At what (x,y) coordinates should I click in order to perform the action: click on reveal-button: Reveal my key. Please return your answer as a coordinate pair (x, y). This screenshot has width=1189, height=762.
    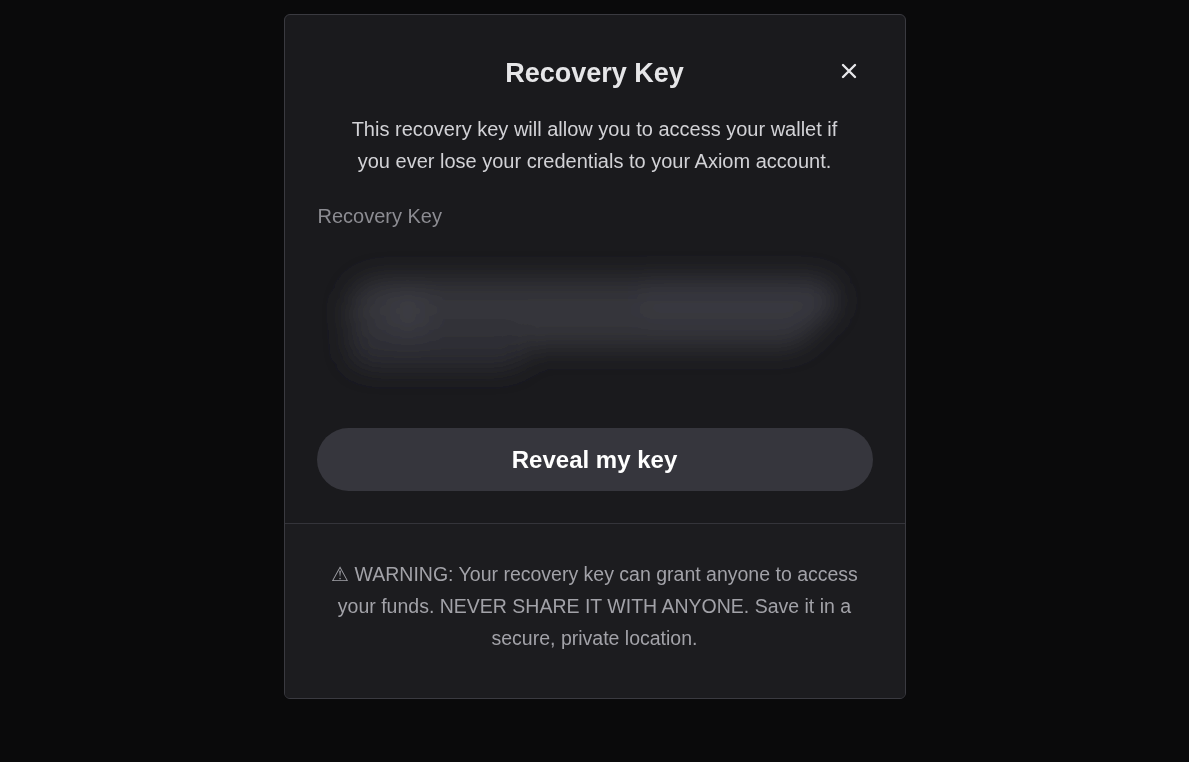
    Looking at the image, I should click on (594, 459).